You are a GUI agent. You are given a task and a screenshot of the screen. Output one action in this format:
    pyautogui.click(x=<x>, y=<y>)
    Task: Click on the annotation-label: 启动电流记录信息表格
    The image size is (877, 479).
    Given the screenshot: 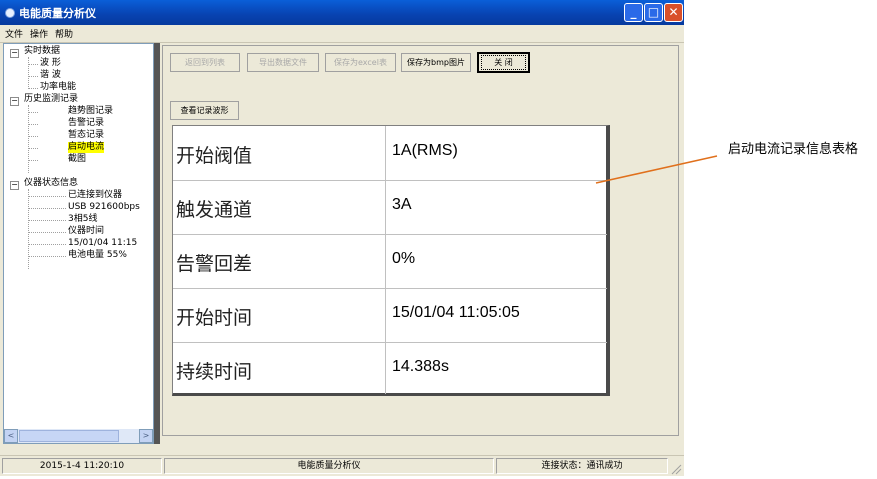 What is the action you would take?
    pyautogui.click(x=793, y=149)
    